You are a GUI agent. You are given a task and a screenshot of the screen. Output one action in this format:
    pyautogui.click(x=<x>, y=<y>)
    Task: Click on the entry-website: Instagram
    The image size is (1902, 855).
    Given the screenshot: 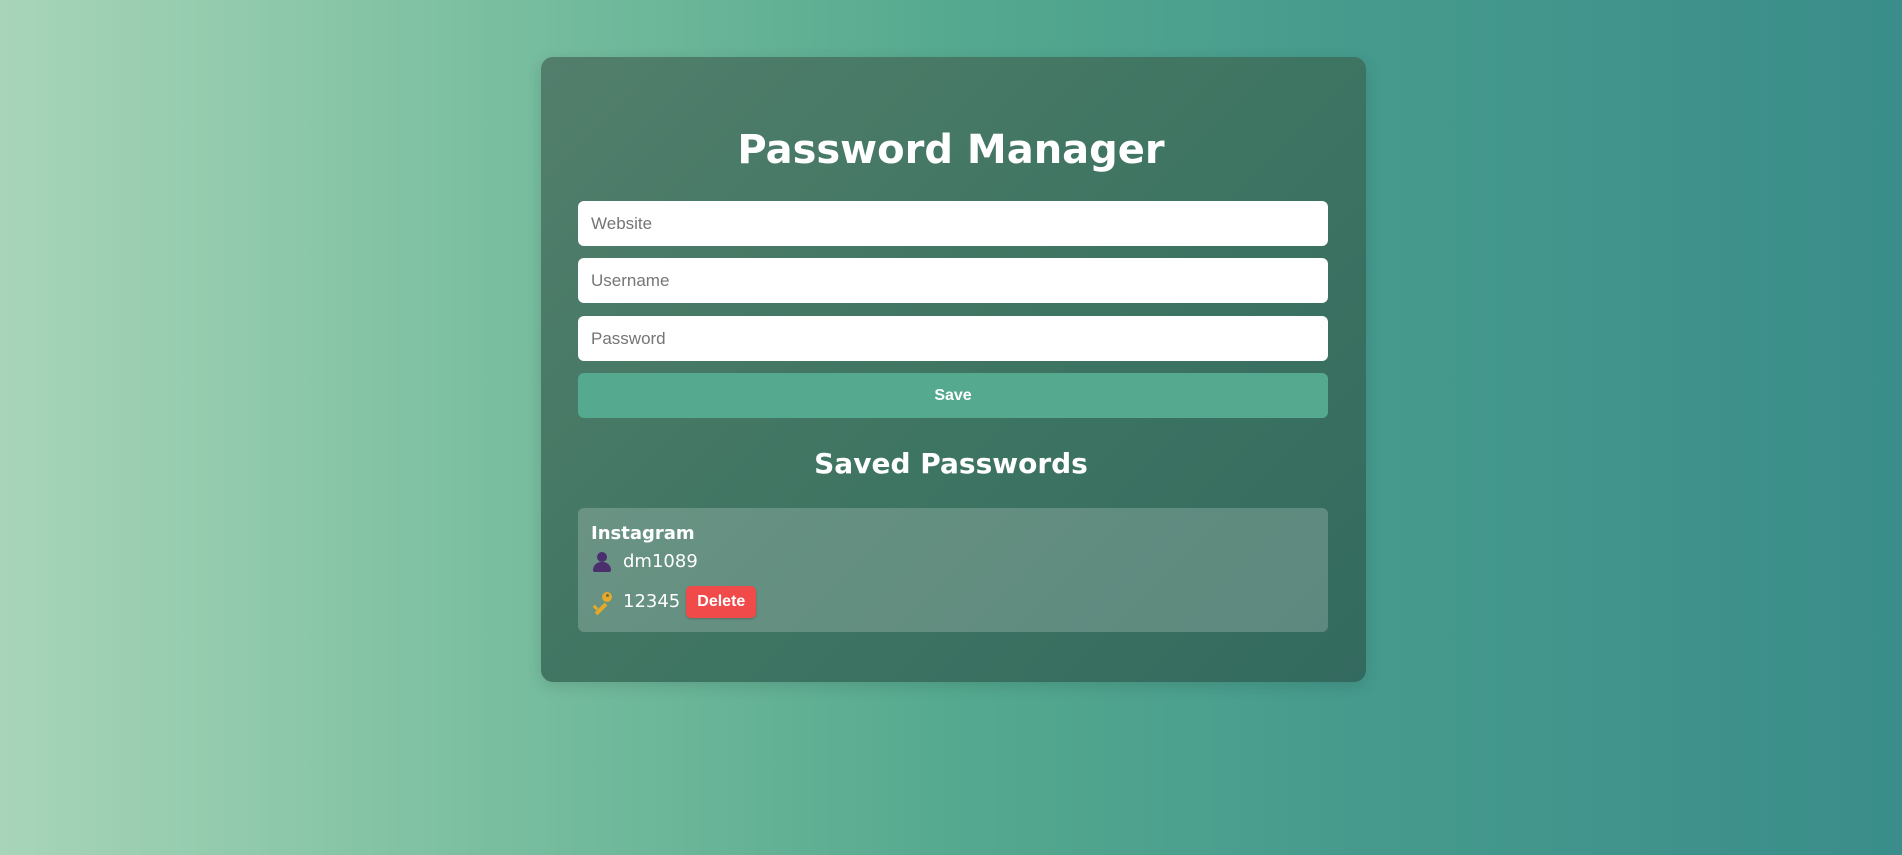 What is the action you would take?
    pyautogui.click(x=643, y=533)
    